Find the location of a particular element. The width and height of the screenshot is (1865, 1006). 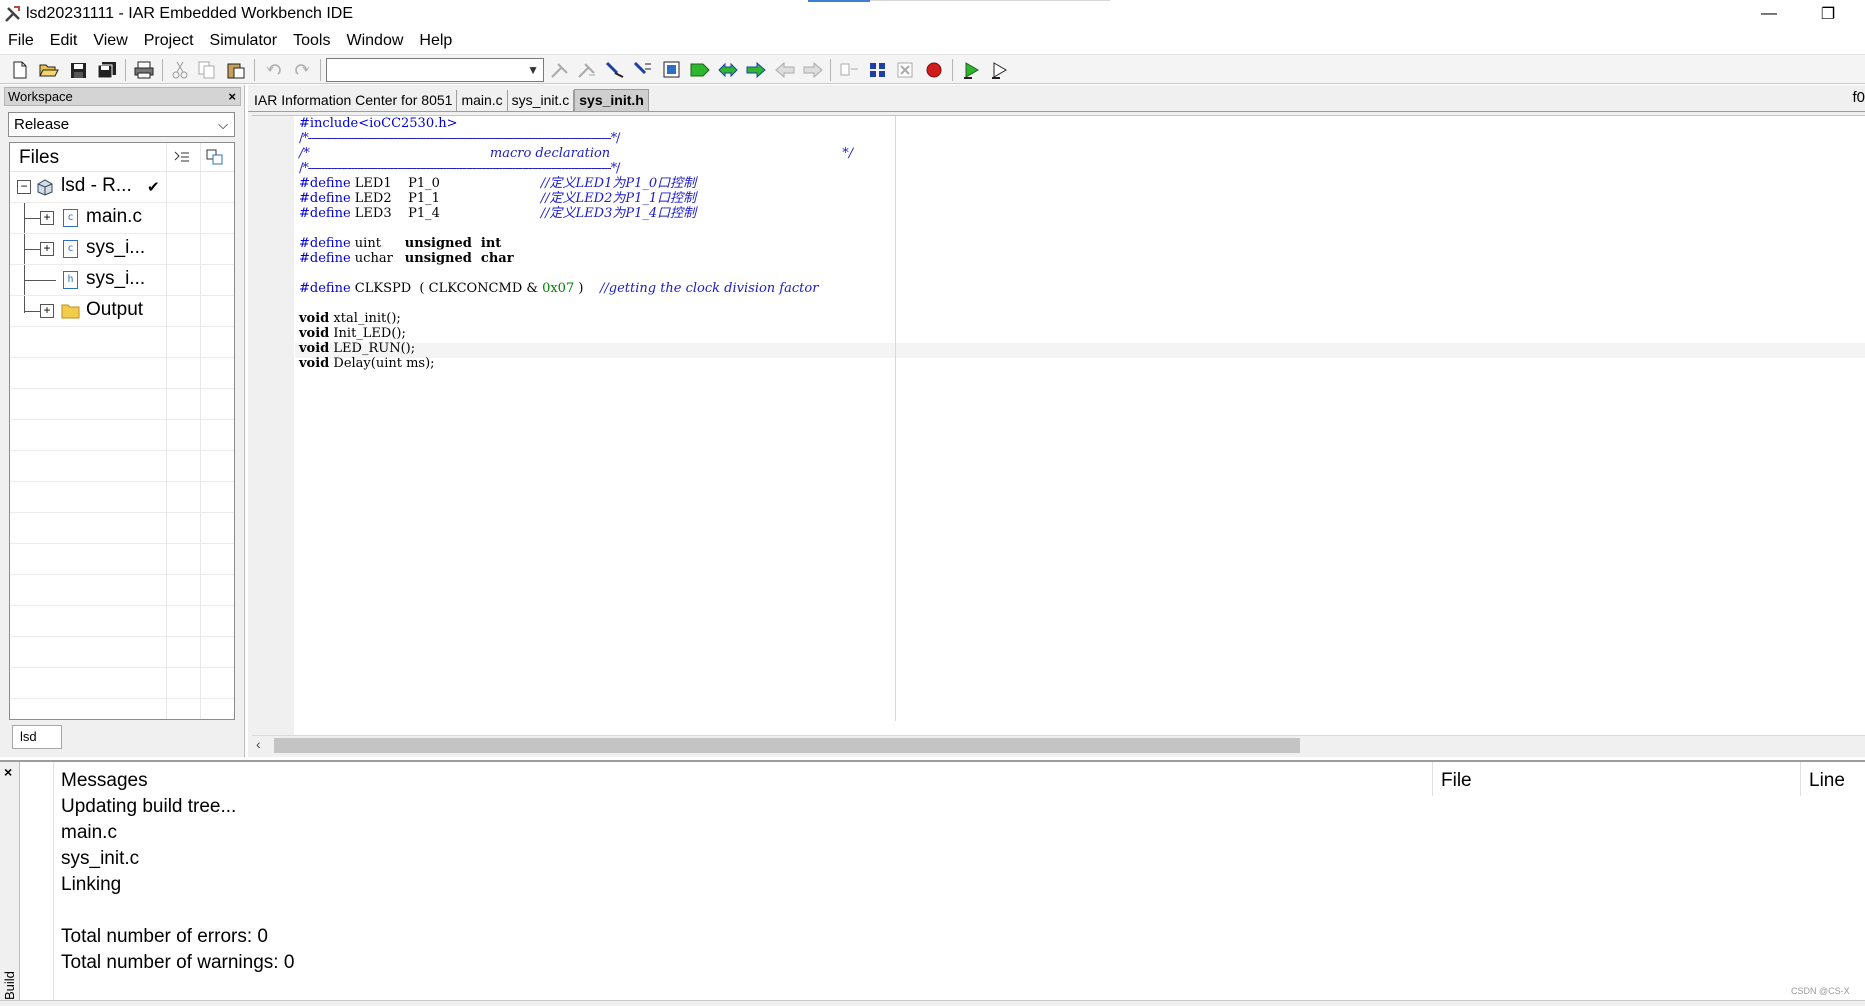

nav-back-disabled-icon is located at coordinates (785, 70).